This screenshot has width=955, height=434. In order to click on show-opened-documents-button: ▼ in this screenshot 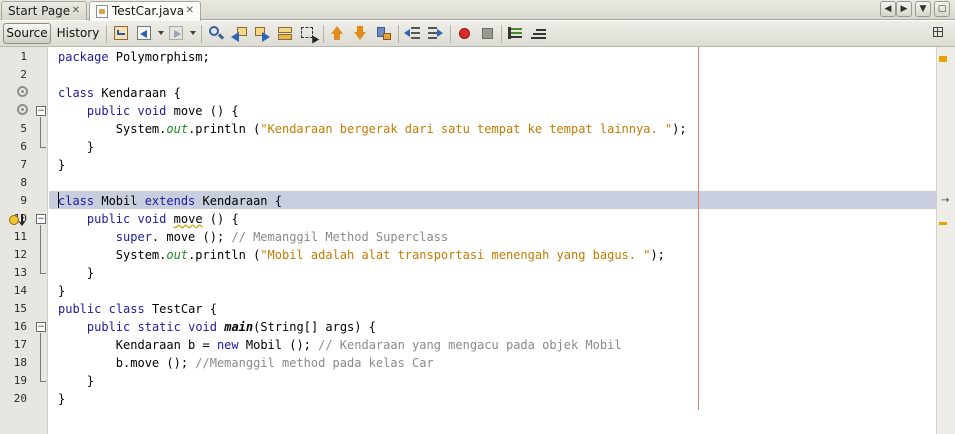, I will do `click(923, 9)`.